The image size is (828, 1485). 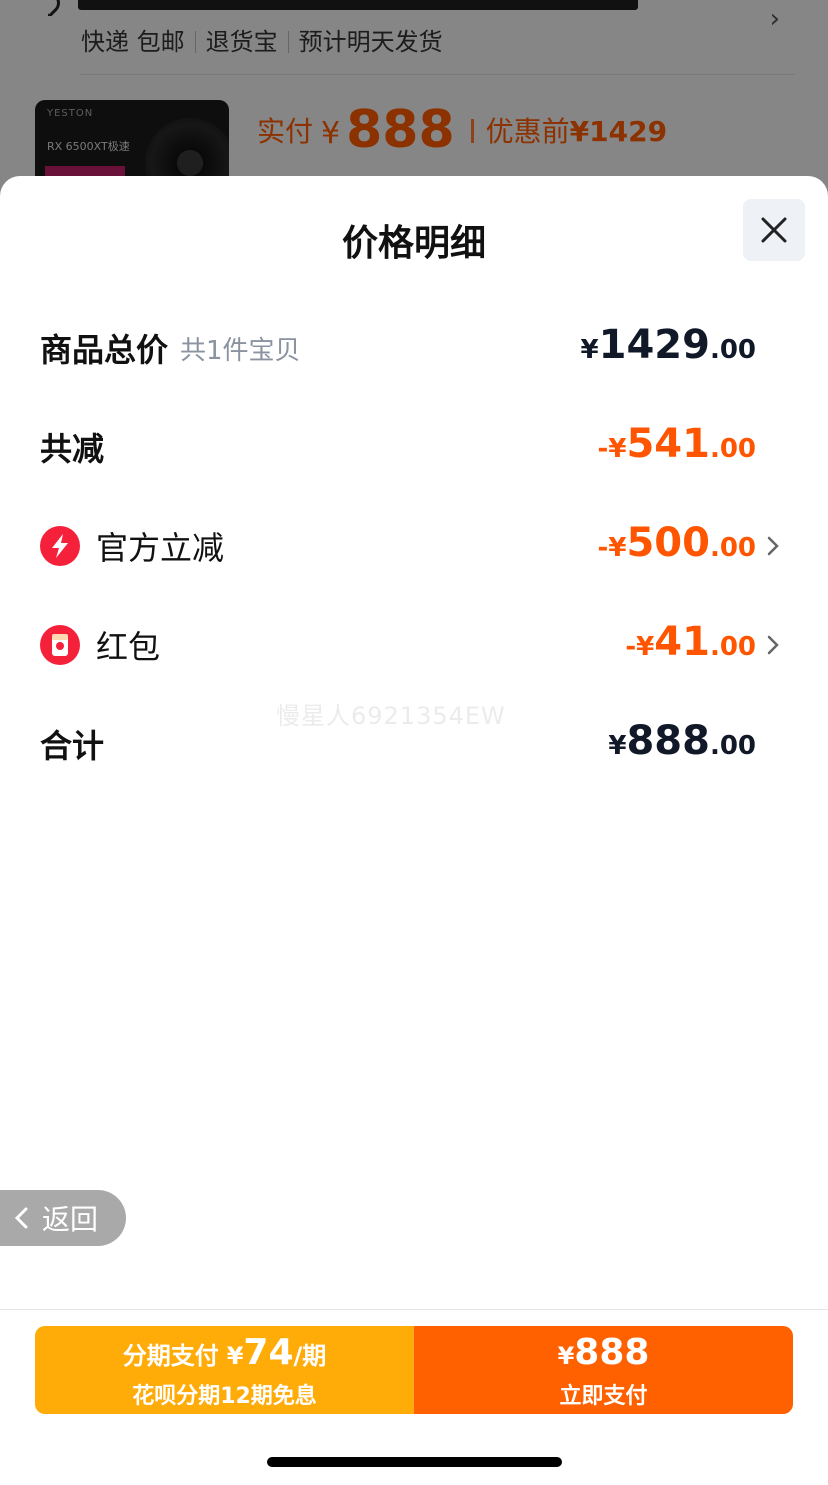 I want to click on row-grand-total: 合计 ¥888.00, so click(x=414, y=744).